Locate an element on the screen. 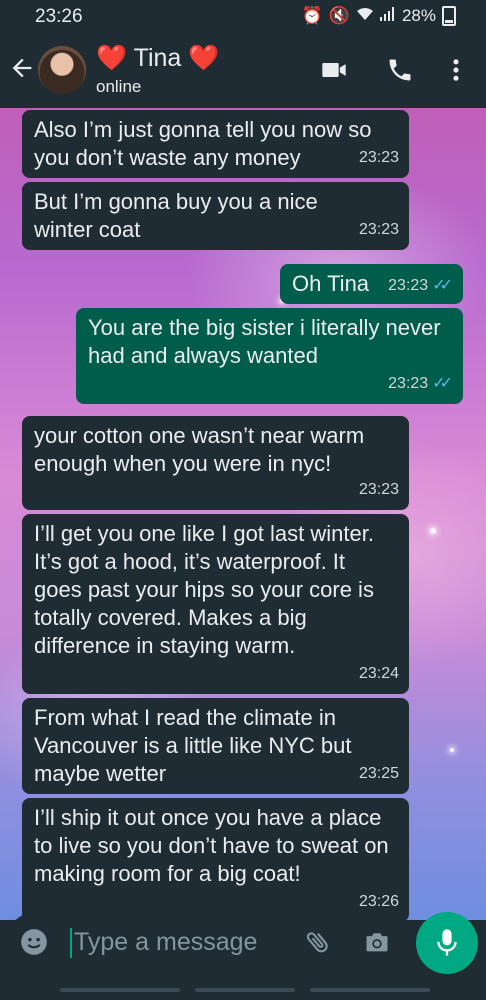  message-composer: Type a message is located at coordinates (207, 942).